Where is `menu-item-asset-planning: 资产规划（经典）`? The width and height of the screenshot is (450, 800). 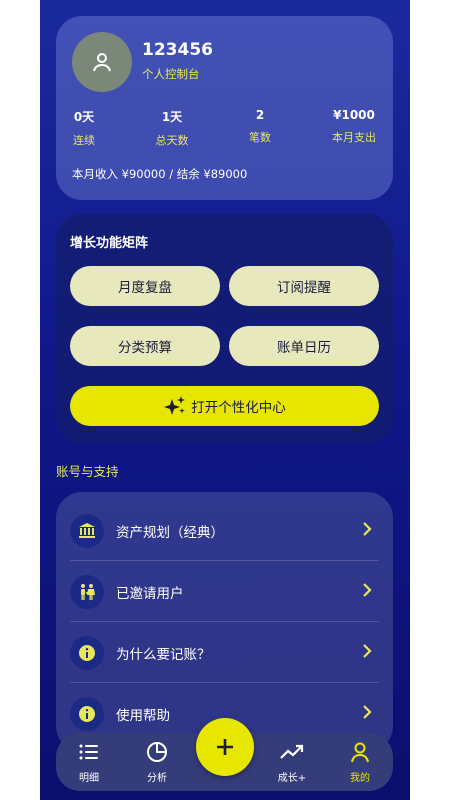 menu-item-asset-planning: 资产规划（经典） is located at coordinates (224, 530).